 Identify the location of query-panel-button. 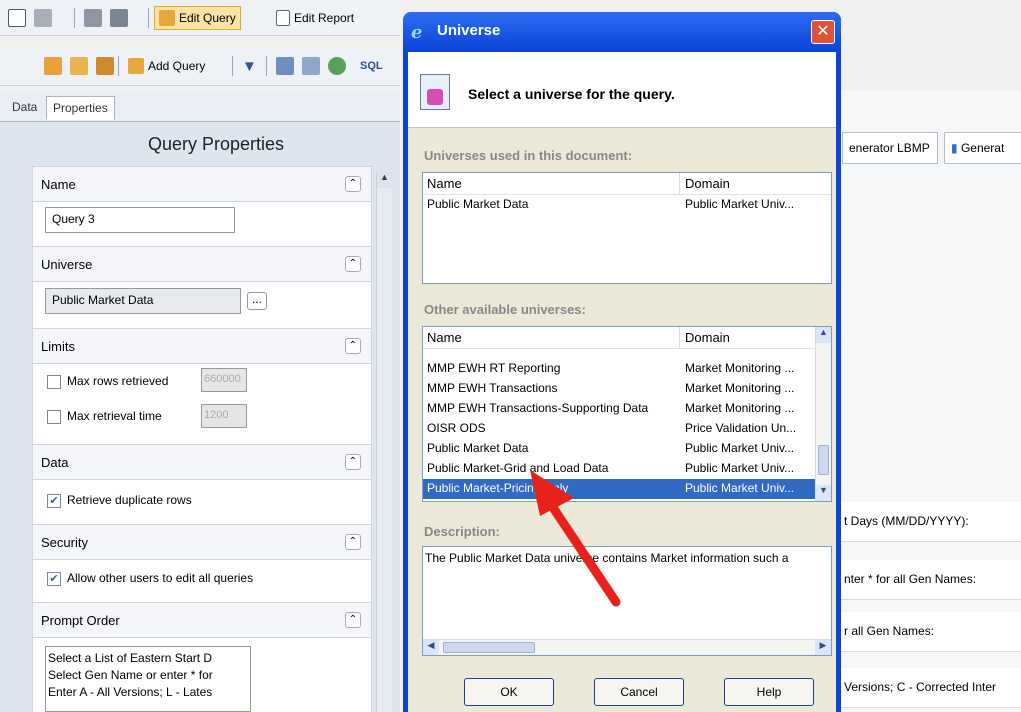
(53, 66).